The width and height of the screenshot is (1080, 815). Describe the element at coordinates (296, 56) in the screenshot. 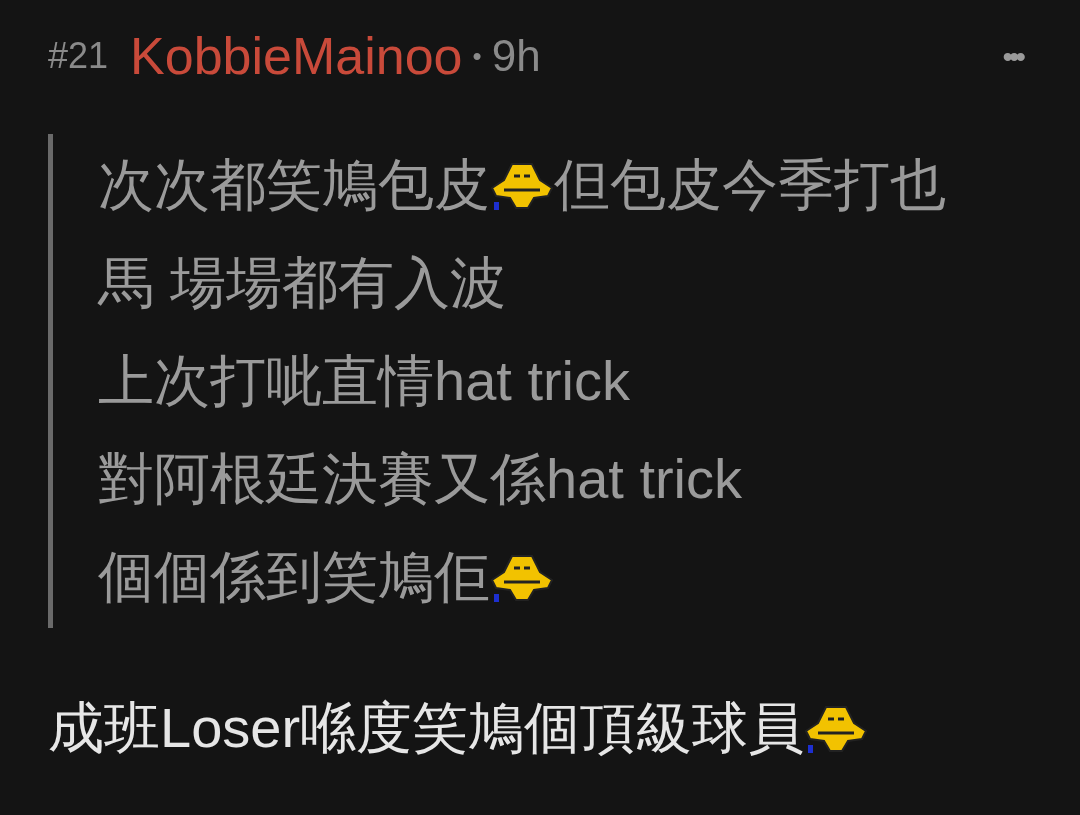

I see `username: KobbieMainoo` at that location.